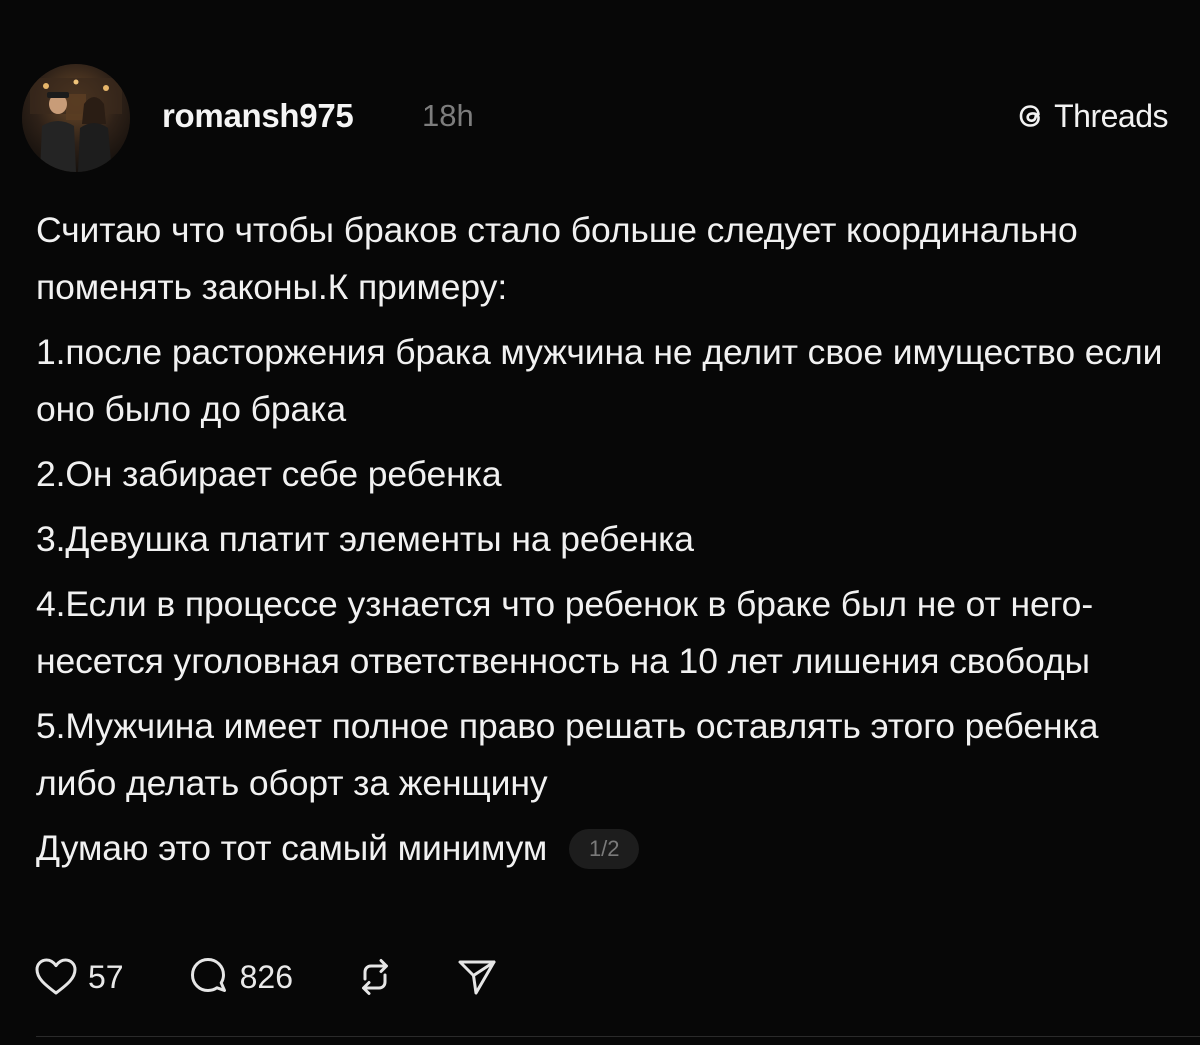 This screenshot has width=1200, height=1045. Describe the element at coordinates (258, 116) in the screenshot. I see `username: romansh975` at that location.